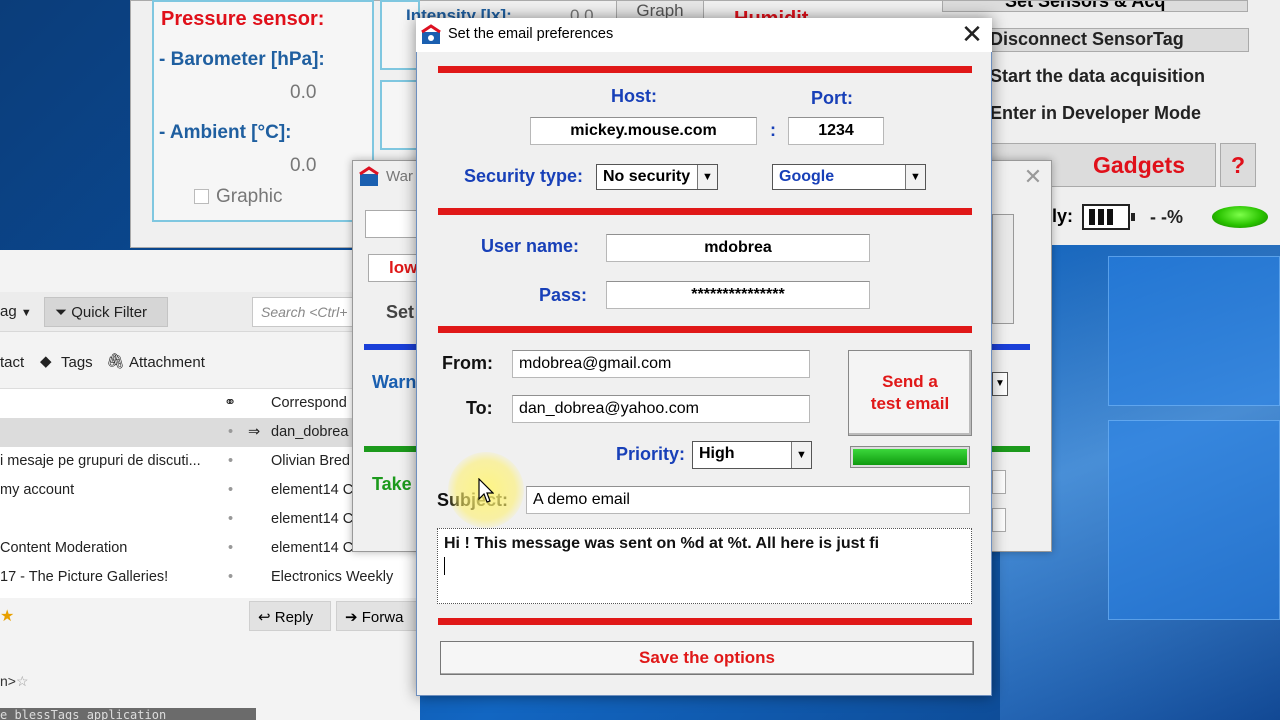 The image size is (1280, 720). Describe the element at coordinates (752, 455) in the screenshot. I see `priority-select: High ▼` at that location.